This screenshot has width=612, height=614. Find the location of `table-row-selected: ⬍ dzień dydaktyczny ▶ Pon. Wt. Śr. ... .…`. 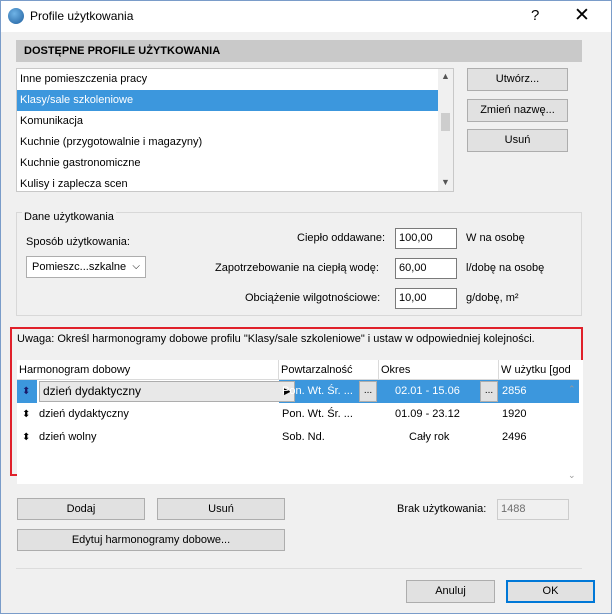

table-row-selected: ⬍ dzień dydaktyczny ▶ Pon. Wt. Śr. ... .… is located at coordinates (298, 391).